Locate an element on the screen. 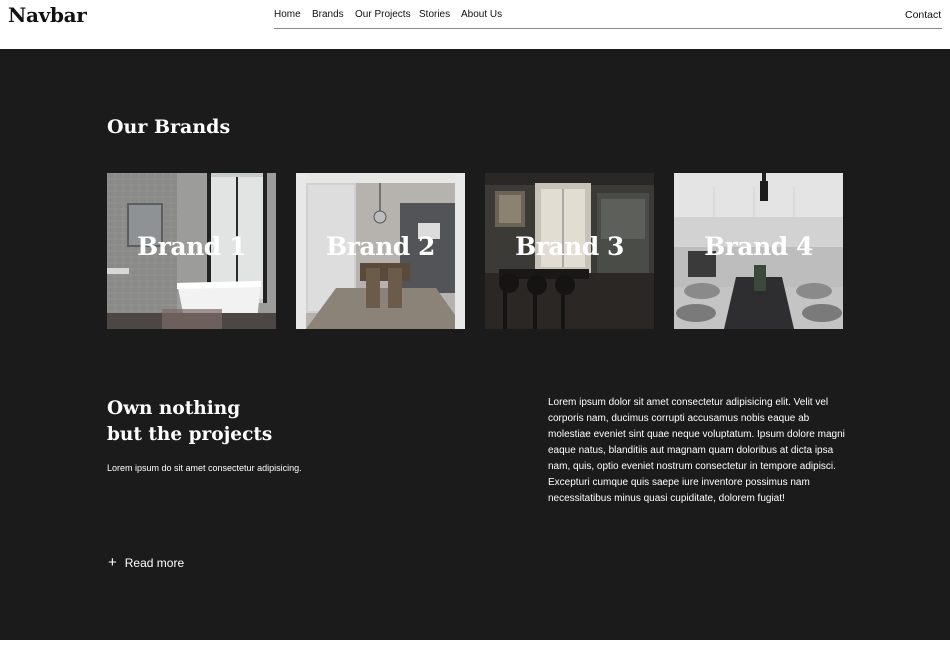 The height and width of the screenshot is (660, 950). brand-card-3: Brand 3 is located at coordinates (569, 251).